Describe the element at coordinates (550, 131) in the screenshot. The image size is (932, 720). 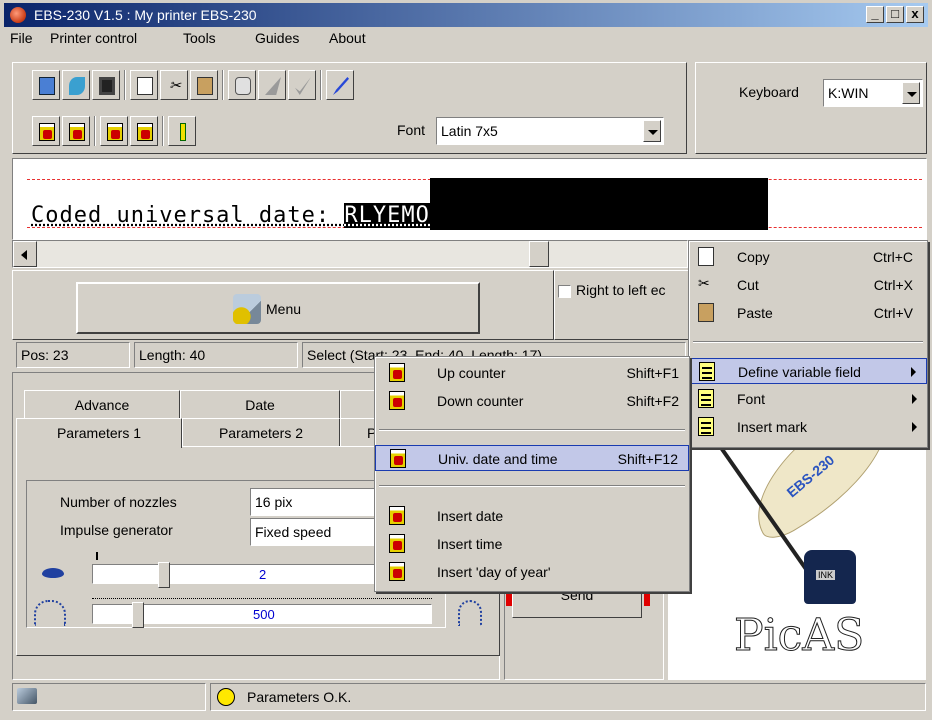
I see `font-select: Latin 7x5` at that location.